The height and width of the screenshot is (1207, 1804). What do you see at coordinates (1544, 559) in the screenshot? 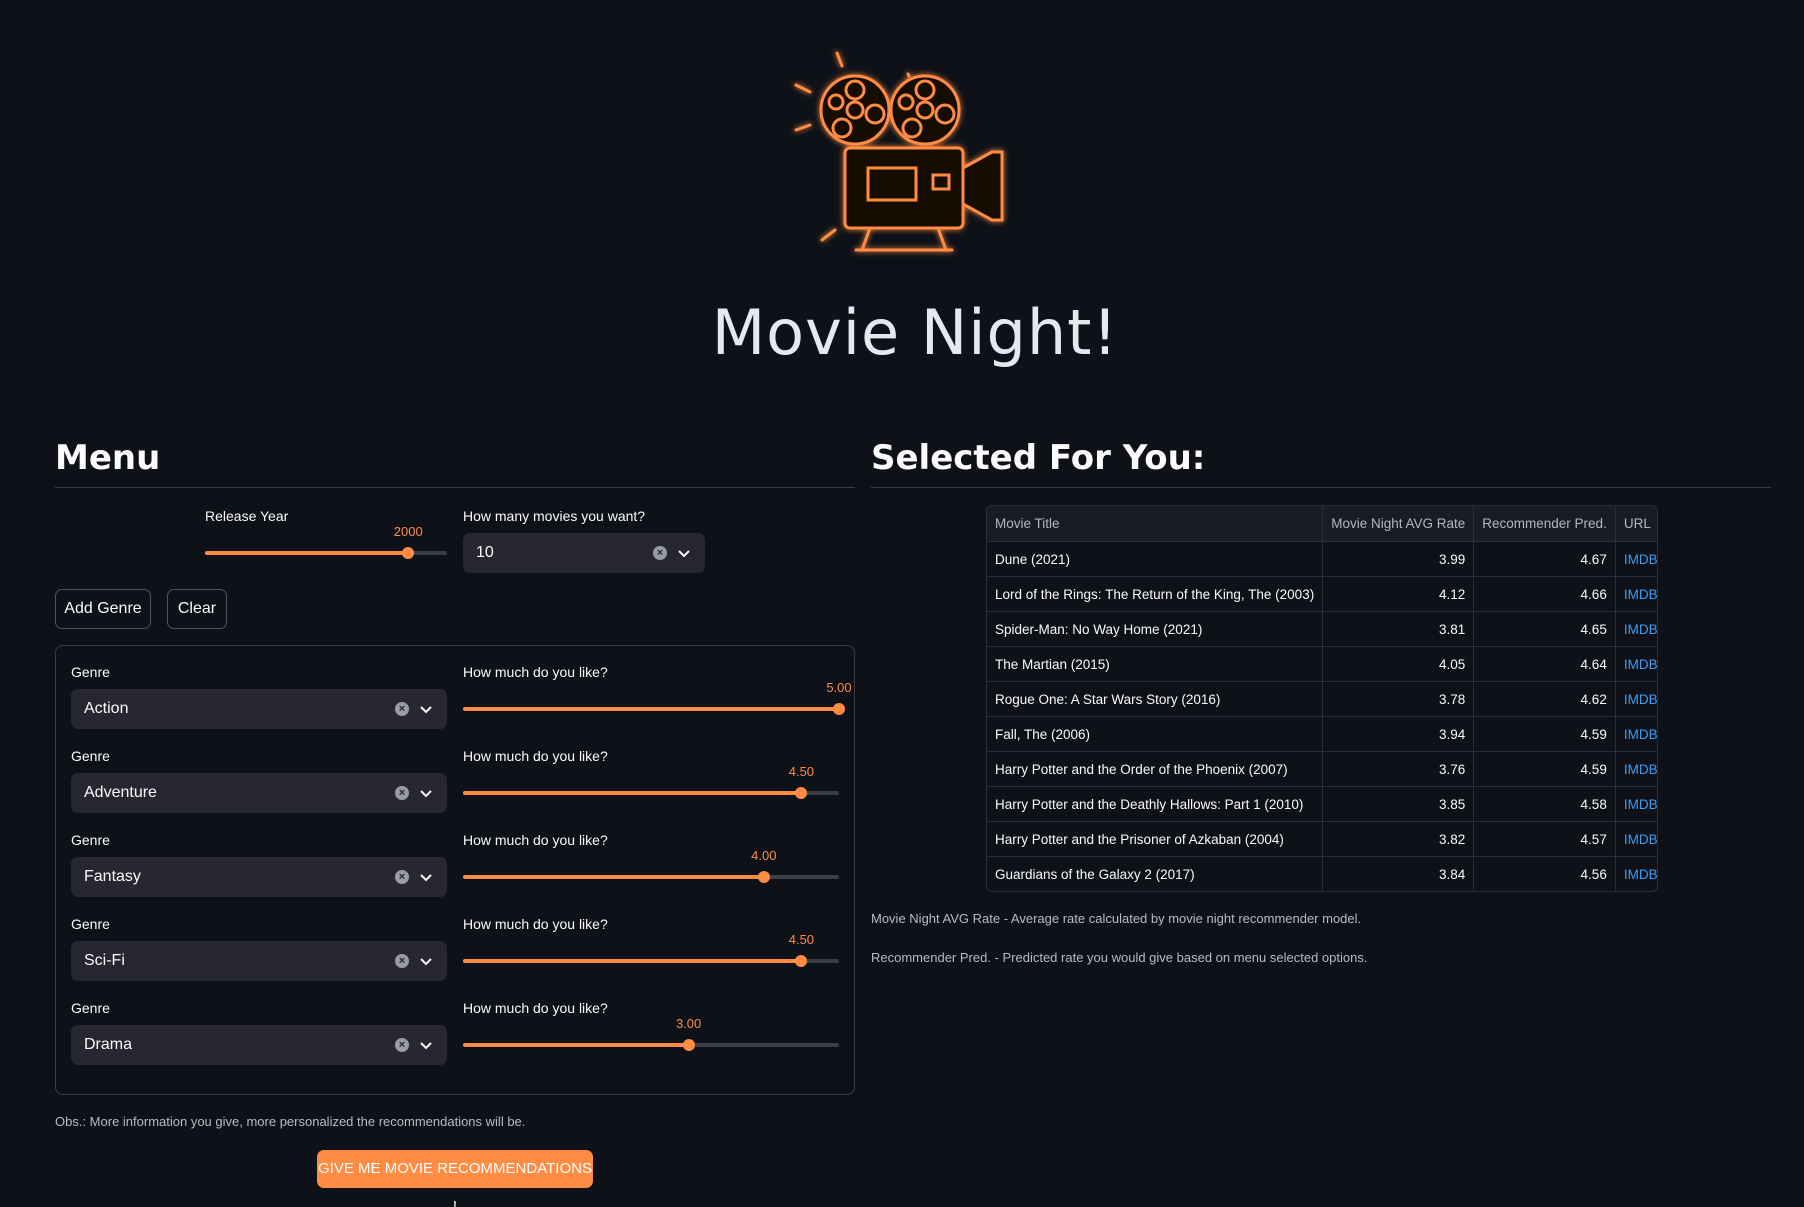
I see `pred-cell: 4.67` at bounding box center [1544, 559].